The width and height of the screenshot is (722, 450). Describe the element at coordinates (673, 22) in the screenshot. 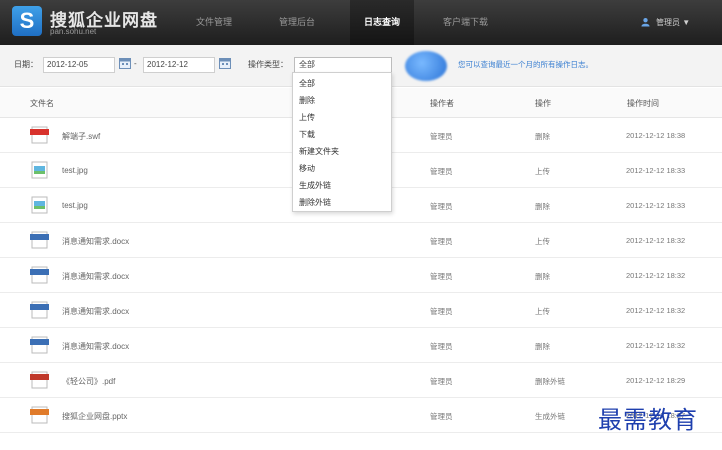

I see `user-menu: 管理员 ▼` at that location.